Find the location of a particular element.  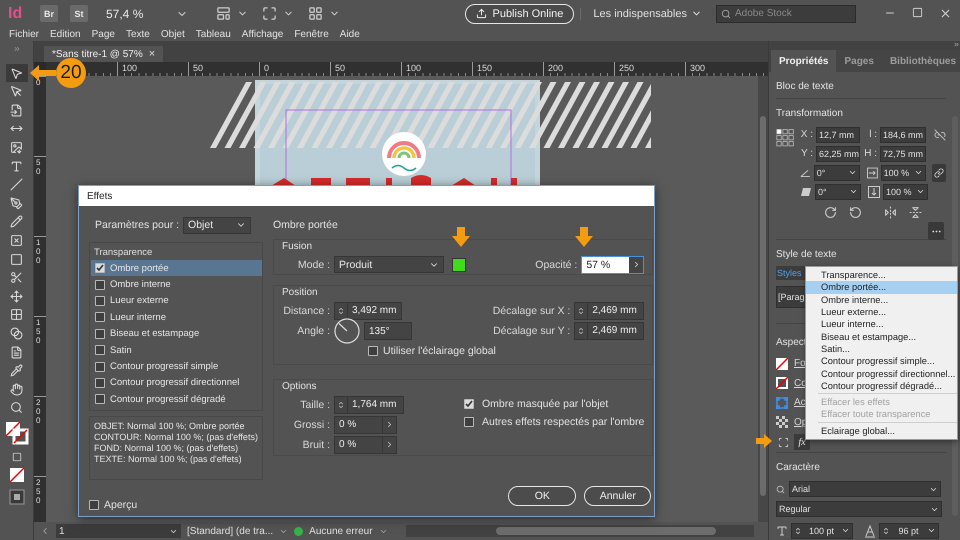

field-label: l : is located at coordinates (872, 134).